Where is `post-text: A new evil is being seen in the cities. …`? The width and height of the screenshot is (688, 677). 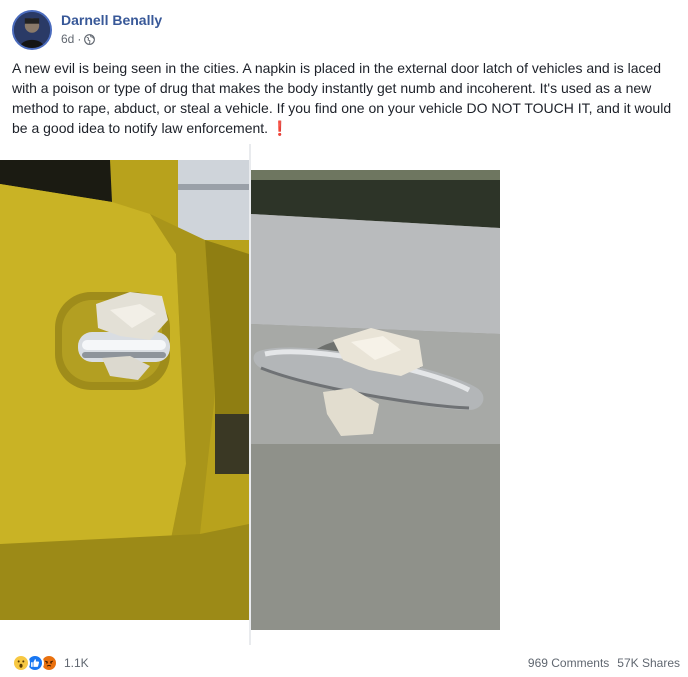 post-text: A new evil is being seen in the cities. … is located at coordinates (344, 98).